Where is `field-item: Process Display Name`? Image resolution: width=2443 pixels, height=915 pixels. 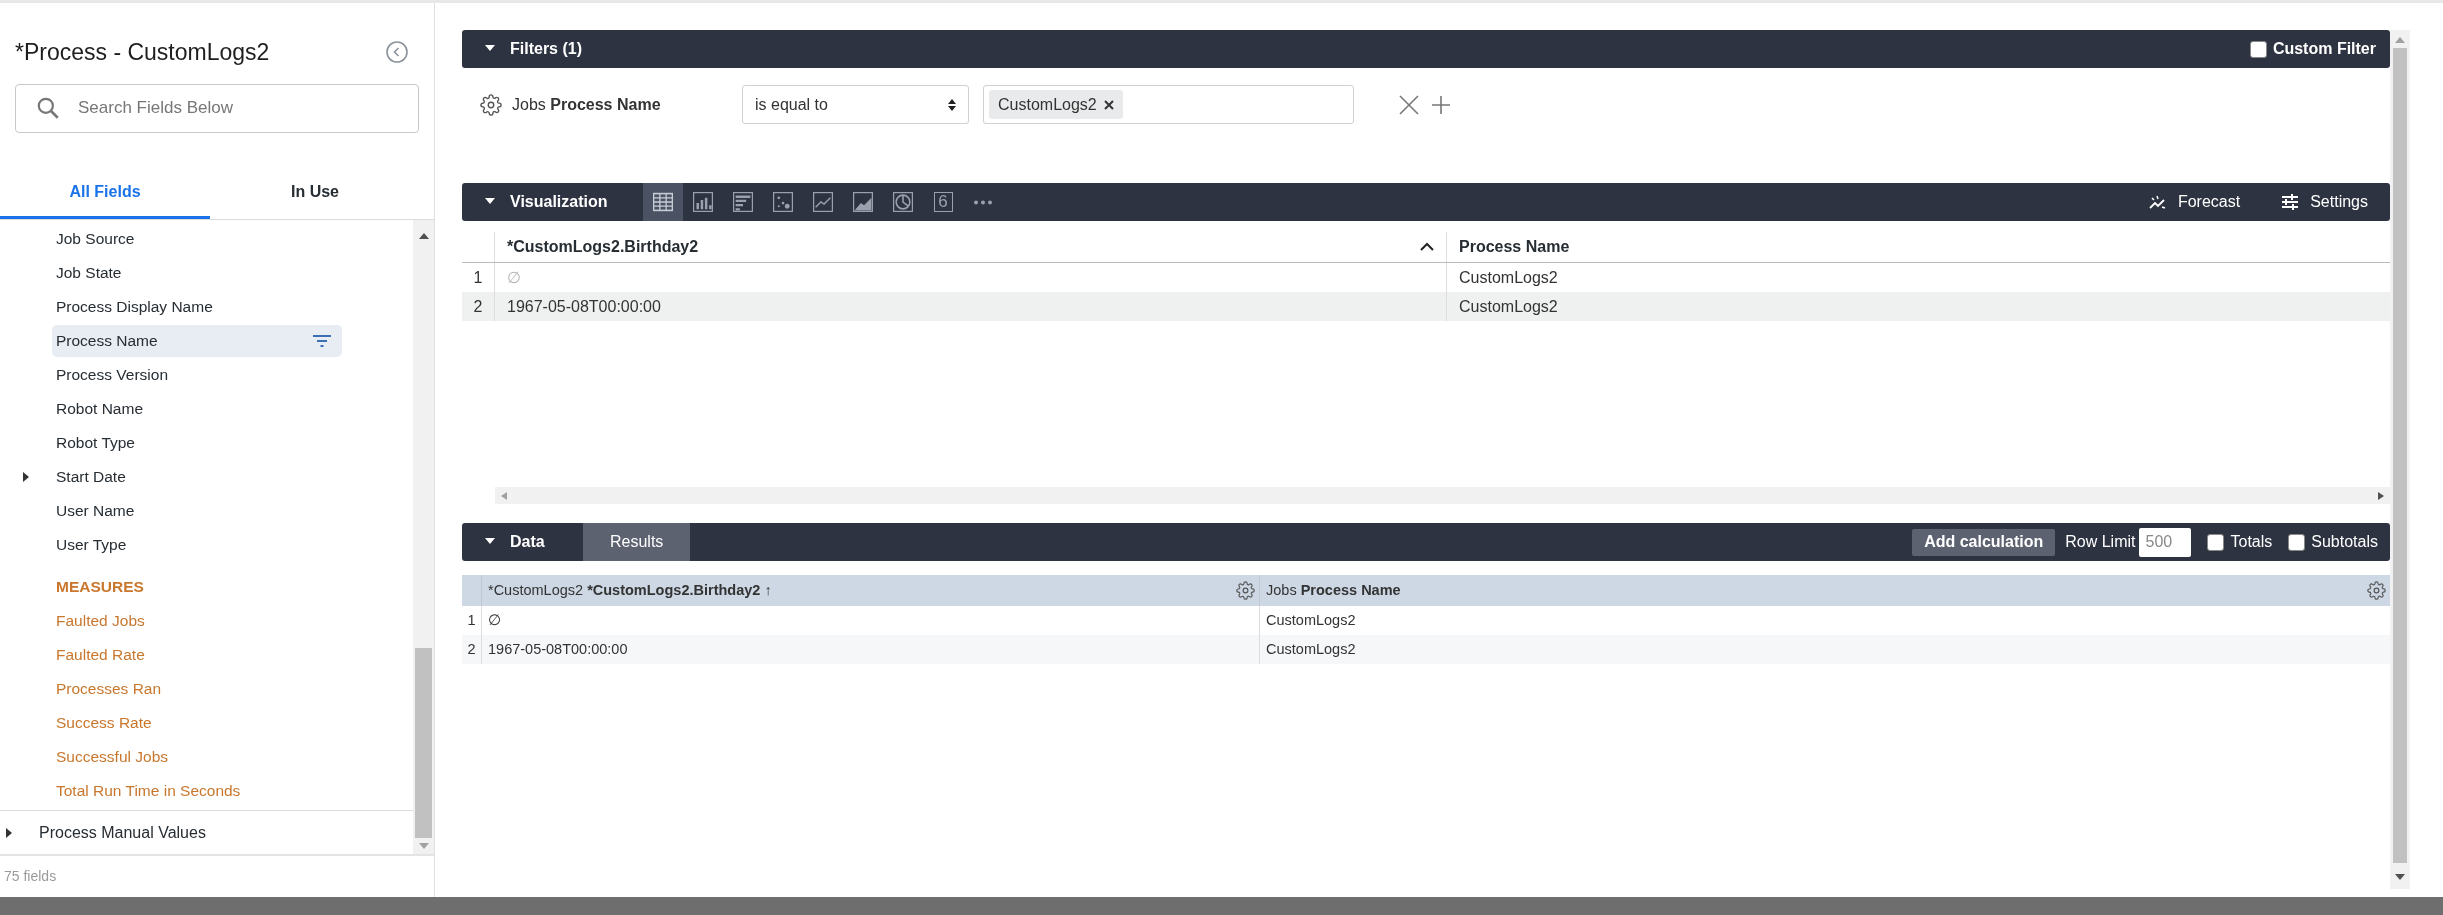
field-item: Process Display Name is located at coordinates (197, 306).